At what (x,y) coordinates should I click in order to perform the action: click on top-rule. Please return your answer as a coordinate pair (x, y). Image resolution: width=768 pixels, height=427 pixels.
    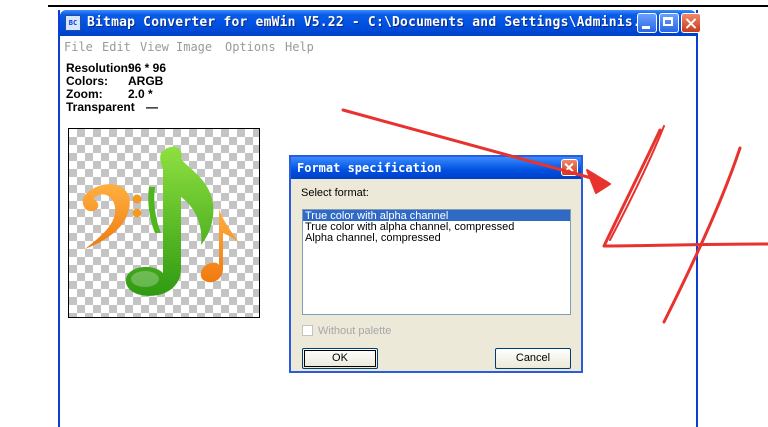
    Looking at the image, I should click on (408, 6).